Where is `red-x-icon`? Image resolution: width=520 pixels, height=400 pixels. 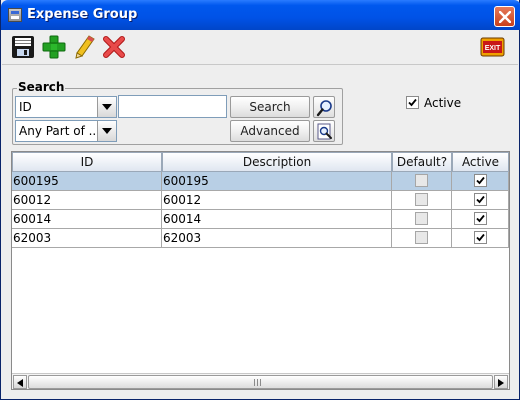
red-x-icon is located at coordinates (114, 47).